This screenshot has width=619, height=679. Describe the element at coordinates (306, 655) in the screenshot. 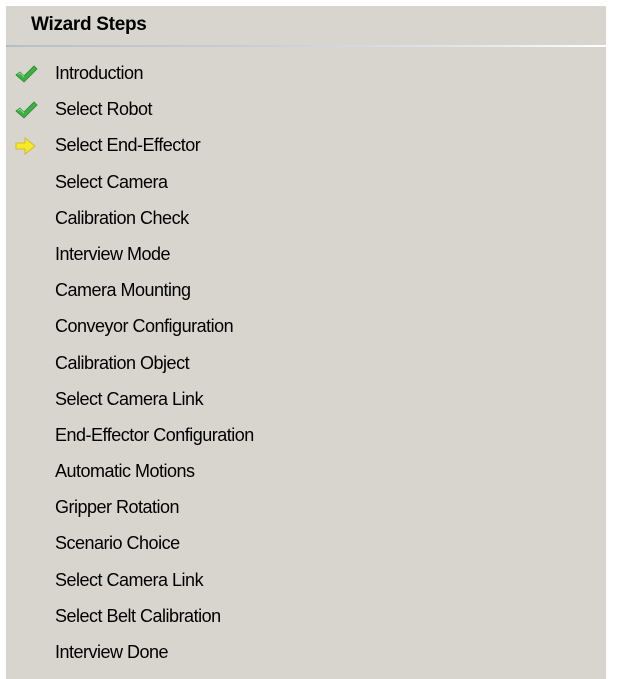

I see `wizard-step-17: Interview Done` at that location.